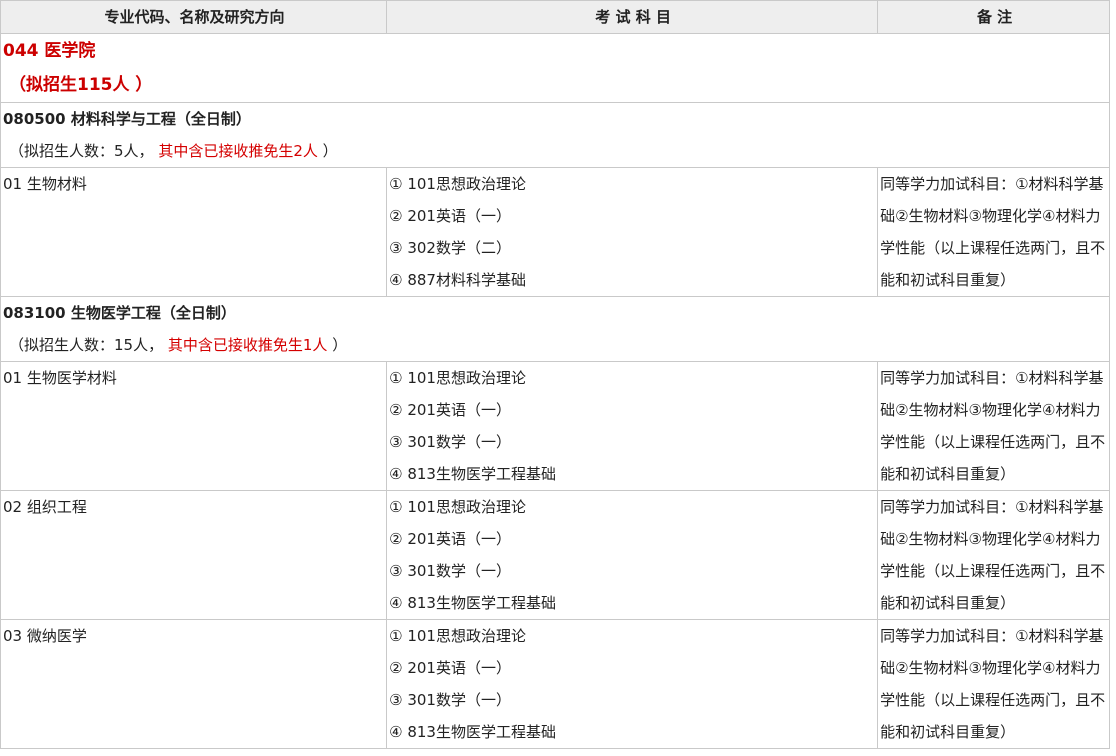 The height and width of the screenshot is (756, 1116). What do you see at coordinates (81, 85) in the screenshot?
I see `department-quota: （拟招生115人 ）` at bounding box center [81, 85].